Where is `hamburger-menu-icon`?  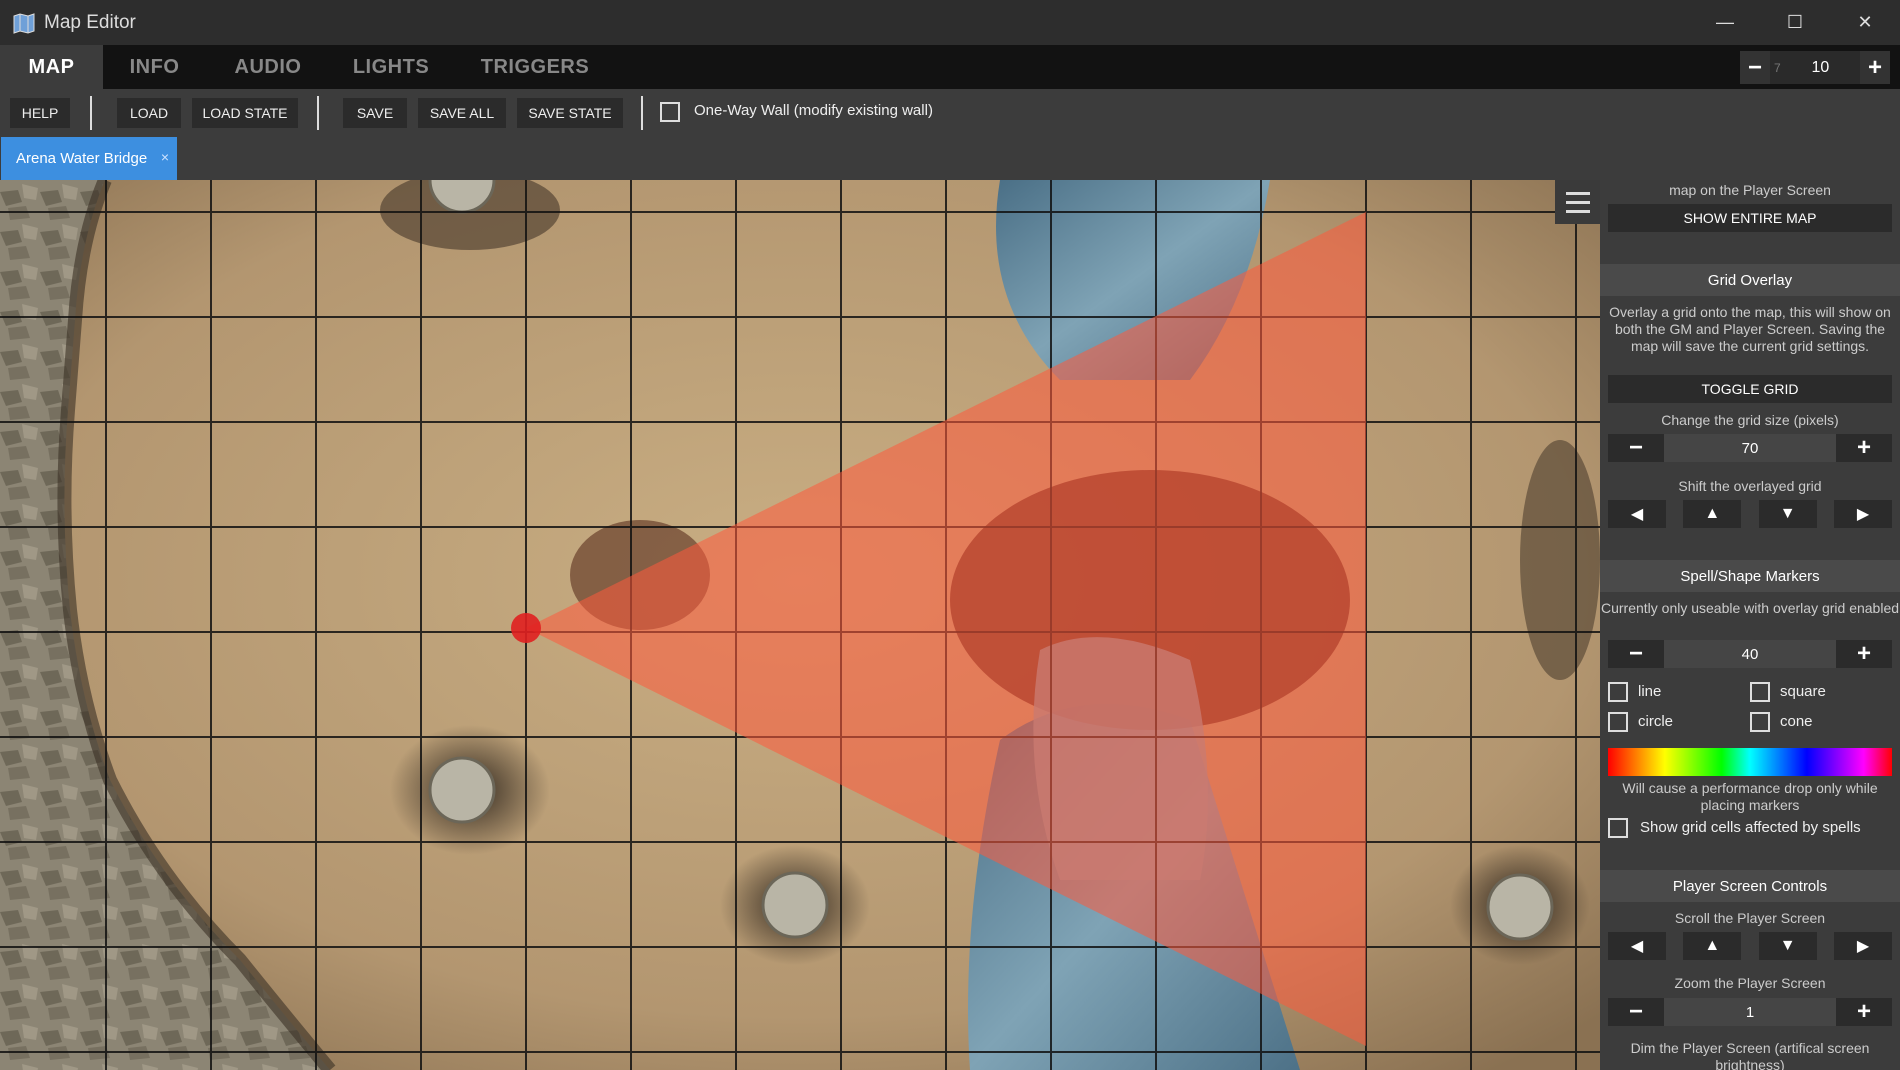 hamburger-menu-icon is located at coordinates (1577, 202).